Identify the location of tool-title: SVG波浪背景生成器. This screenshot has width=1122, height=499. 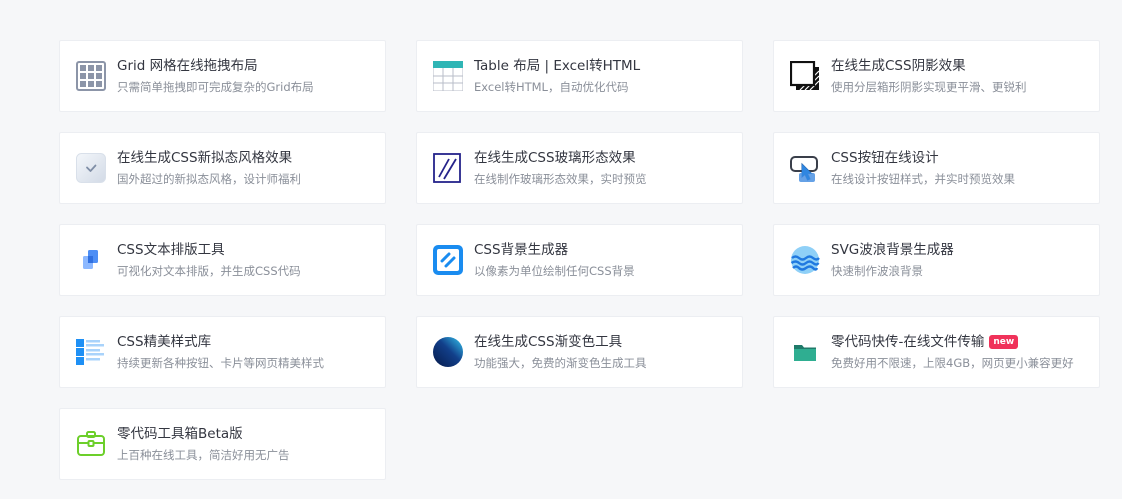
(892, 250).